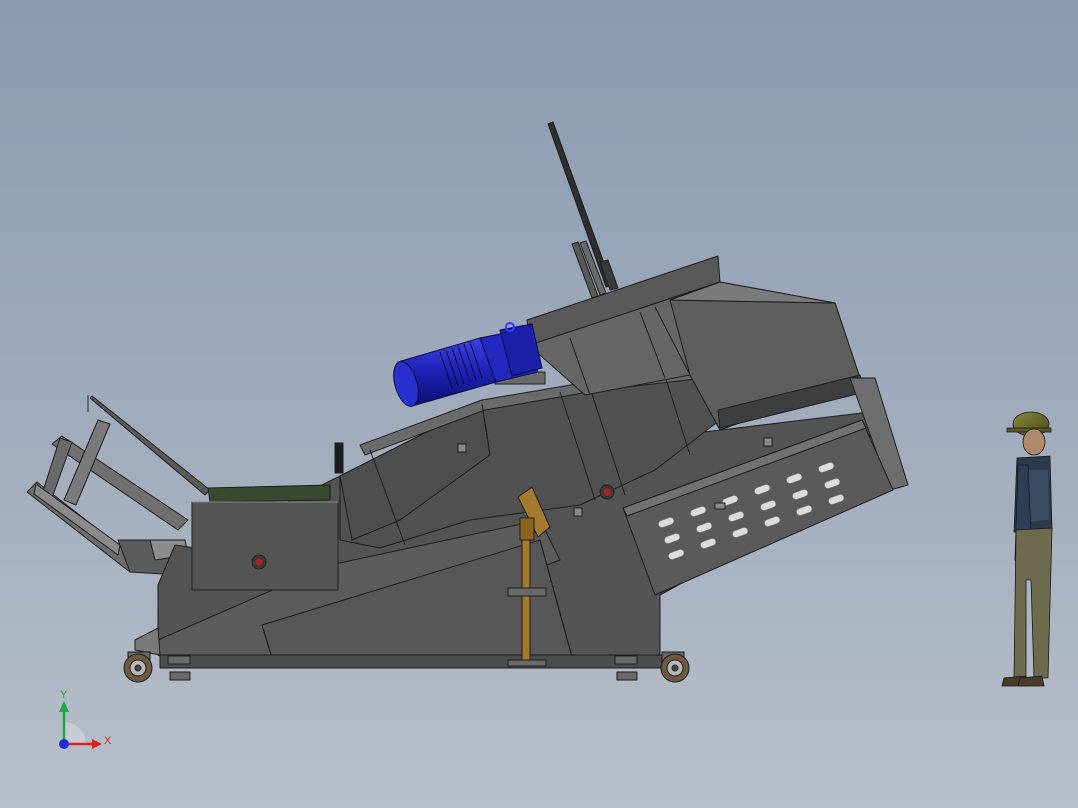 The image size is (1078, 808). I want to click on human-figure, so click(1027, 549).